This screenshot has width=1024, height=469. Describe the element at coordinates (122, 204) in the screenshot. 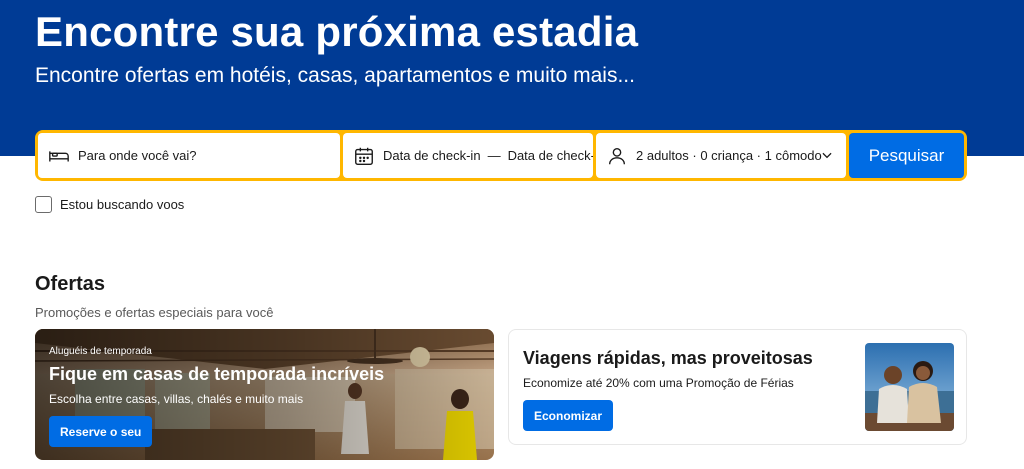

I see `flights-label: Estou buscando voos` at that location.